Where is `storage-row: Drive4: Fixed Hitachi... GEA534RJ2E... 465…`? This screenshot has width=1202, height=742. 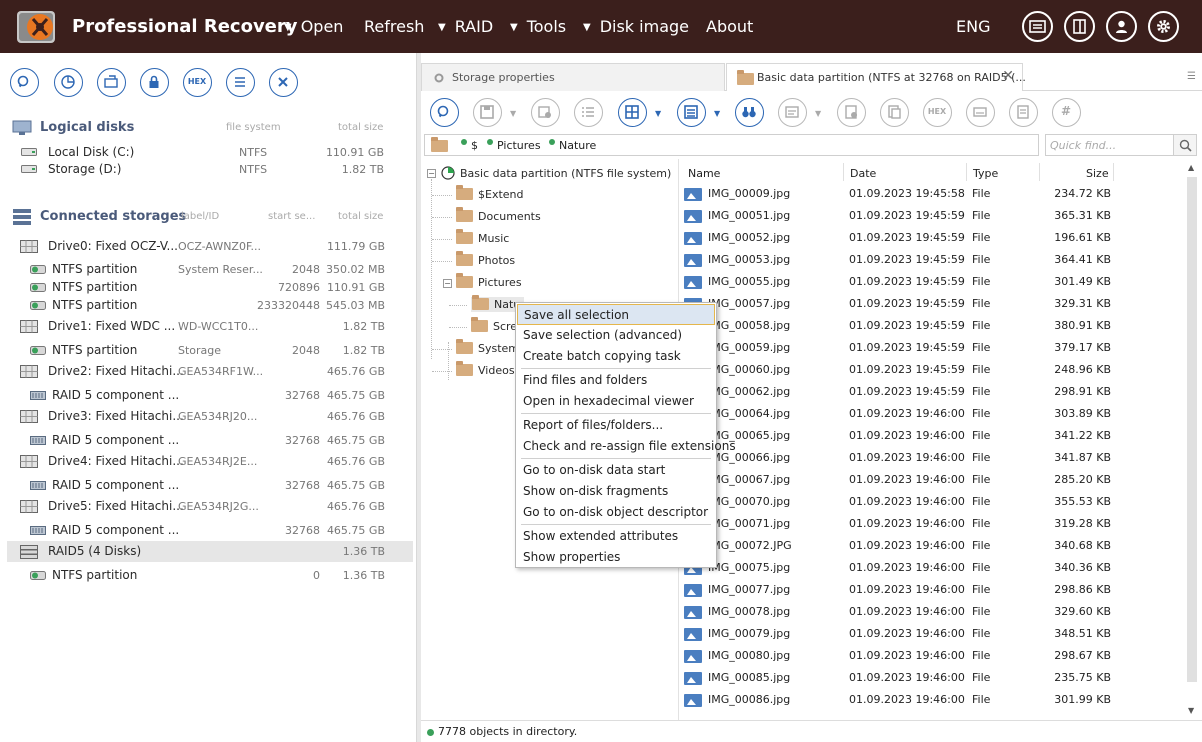
storage-row: Drive4: Fixed Hitachi... GEA534RJ2E... 465… is located at coordinates (210, 461).